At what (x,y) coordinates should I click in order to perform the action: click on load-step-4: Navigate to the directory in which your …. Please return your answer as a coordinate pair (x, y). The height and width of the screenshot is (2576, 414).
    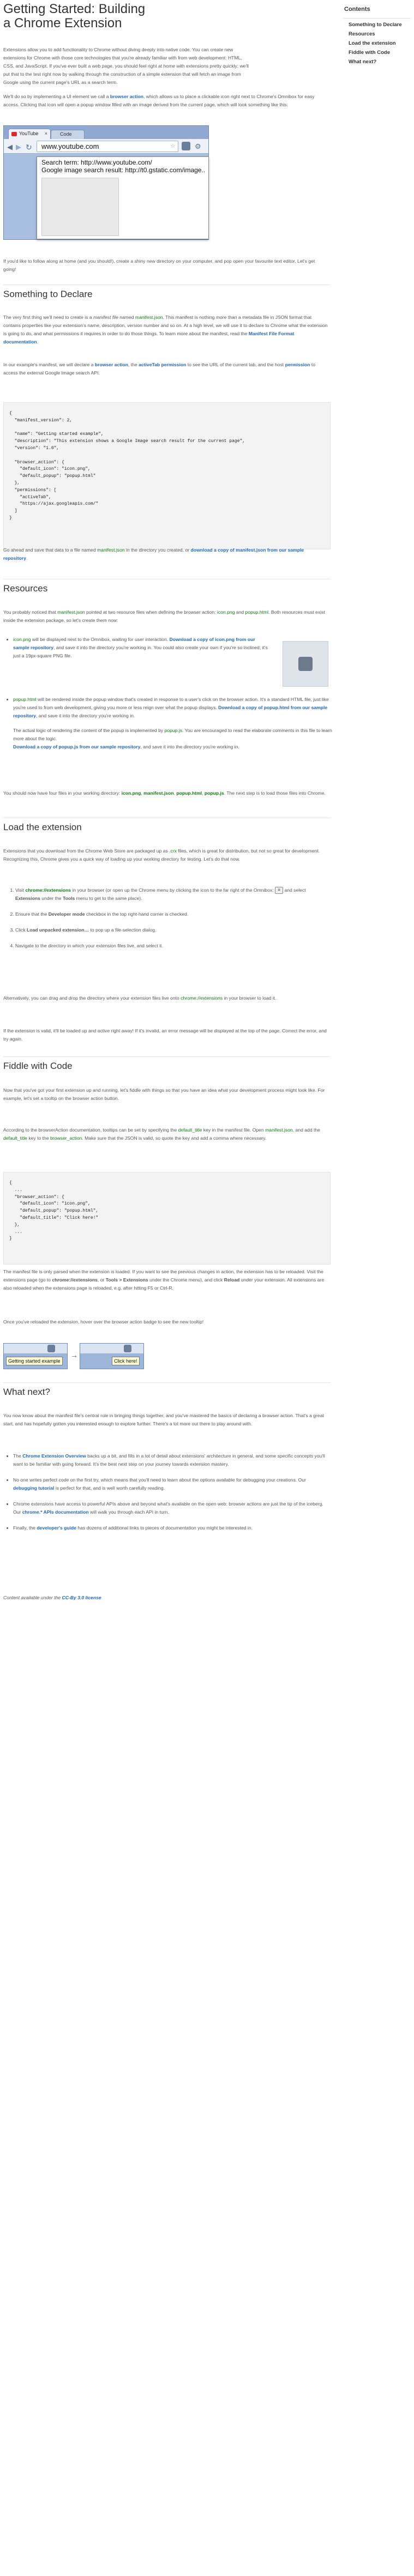
    Looking at the image, I should click on (170, 946).